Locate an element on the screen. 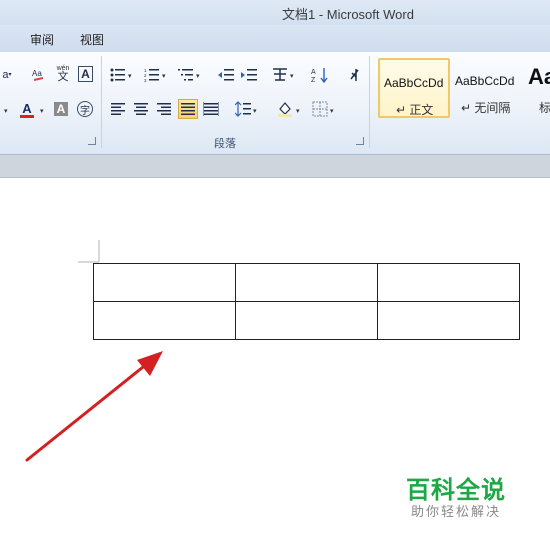 The height and width of the screenshot is (550, 550). watermark-title: 百科全说 is located at coordinates (456, 490).